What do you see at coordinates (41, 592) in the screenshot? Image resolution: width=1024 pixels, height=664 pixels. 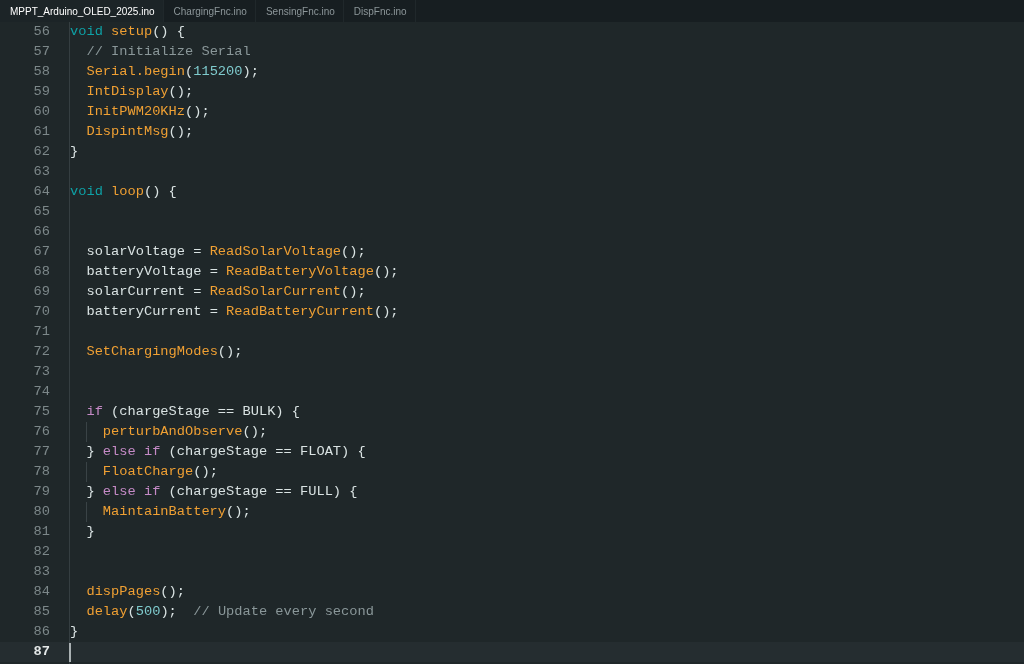 I see `line-number: 84` at bounding box center [41, 592].